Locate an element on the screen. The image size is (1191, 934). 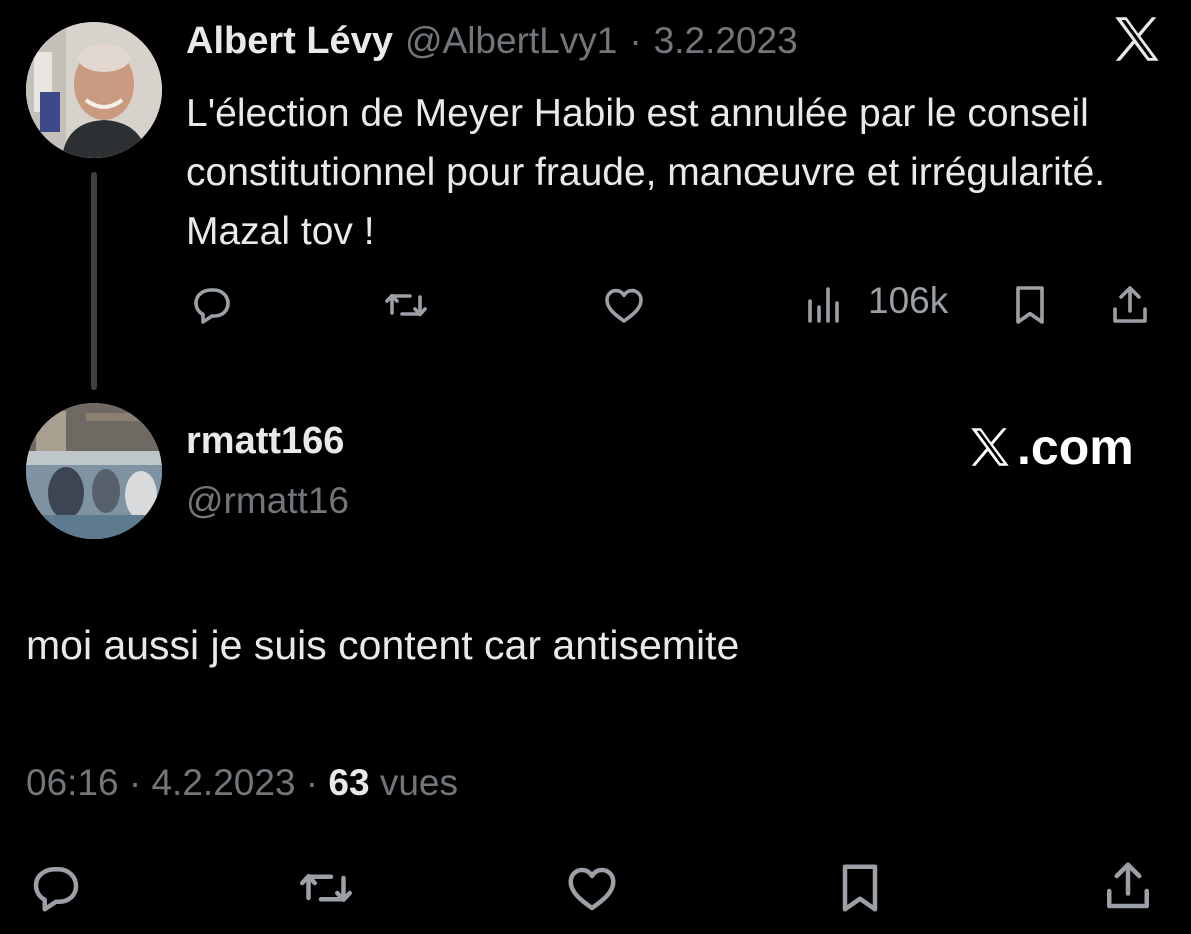
reply-time: 06:16 is located at coordinates (72, 782).